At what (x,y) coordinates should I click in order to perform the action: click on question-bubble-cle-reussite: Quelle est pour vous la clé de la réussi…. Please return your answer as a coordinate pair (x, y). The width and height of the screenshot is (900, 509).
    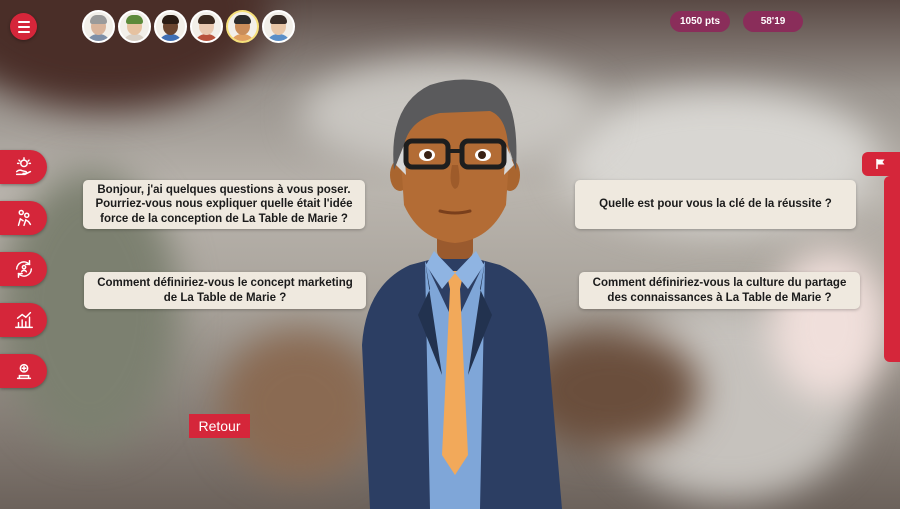
    Looking at the image, I should click on (715, 204).